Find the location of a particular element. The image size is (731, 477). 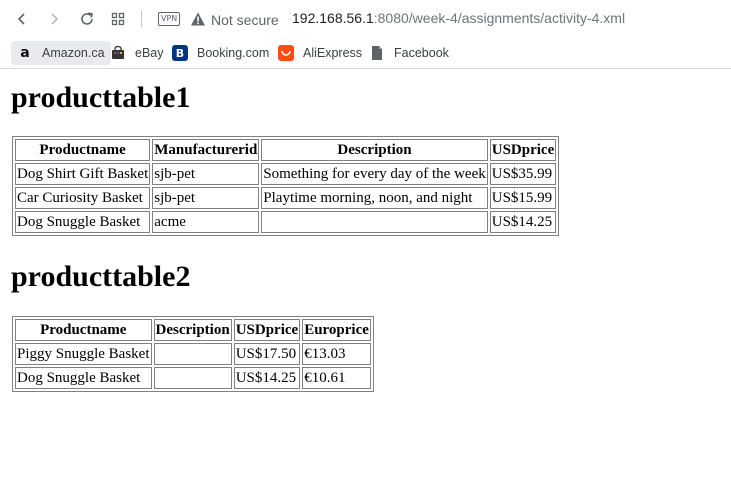

bookmark-label: Booking.com is located at coordinates (233, 53).